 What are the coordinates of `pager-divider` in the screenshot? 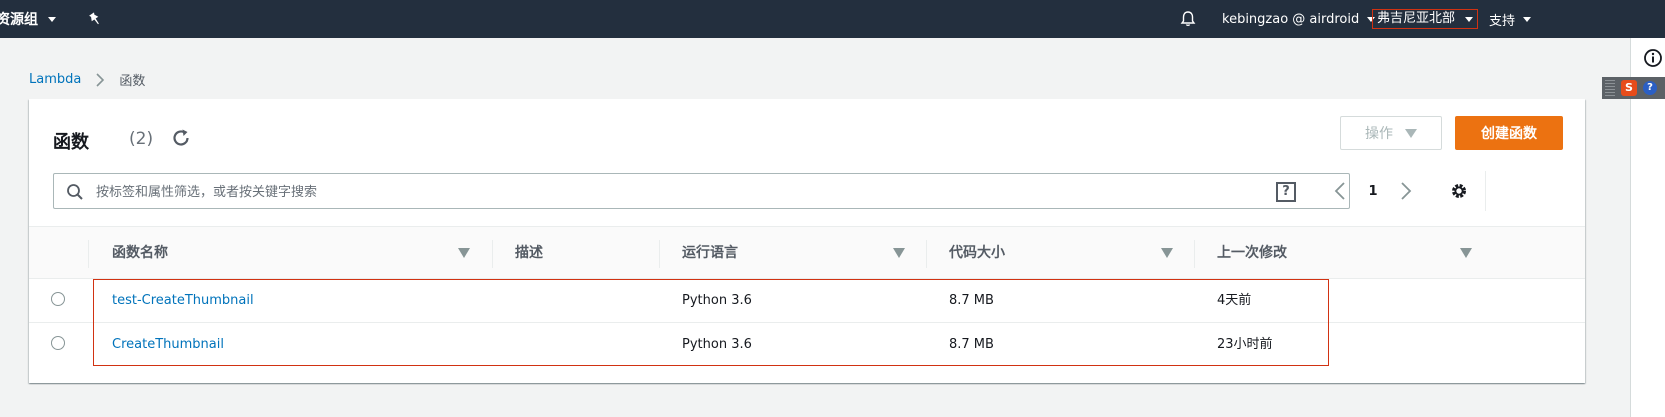 It's located at (1485, 191).